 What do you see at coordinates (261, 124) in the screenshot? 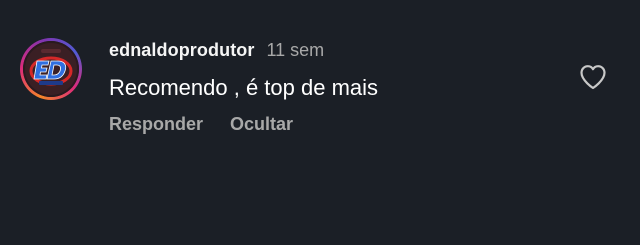
I see `hide-button: Ocultar` at bounding box center [261, 124].